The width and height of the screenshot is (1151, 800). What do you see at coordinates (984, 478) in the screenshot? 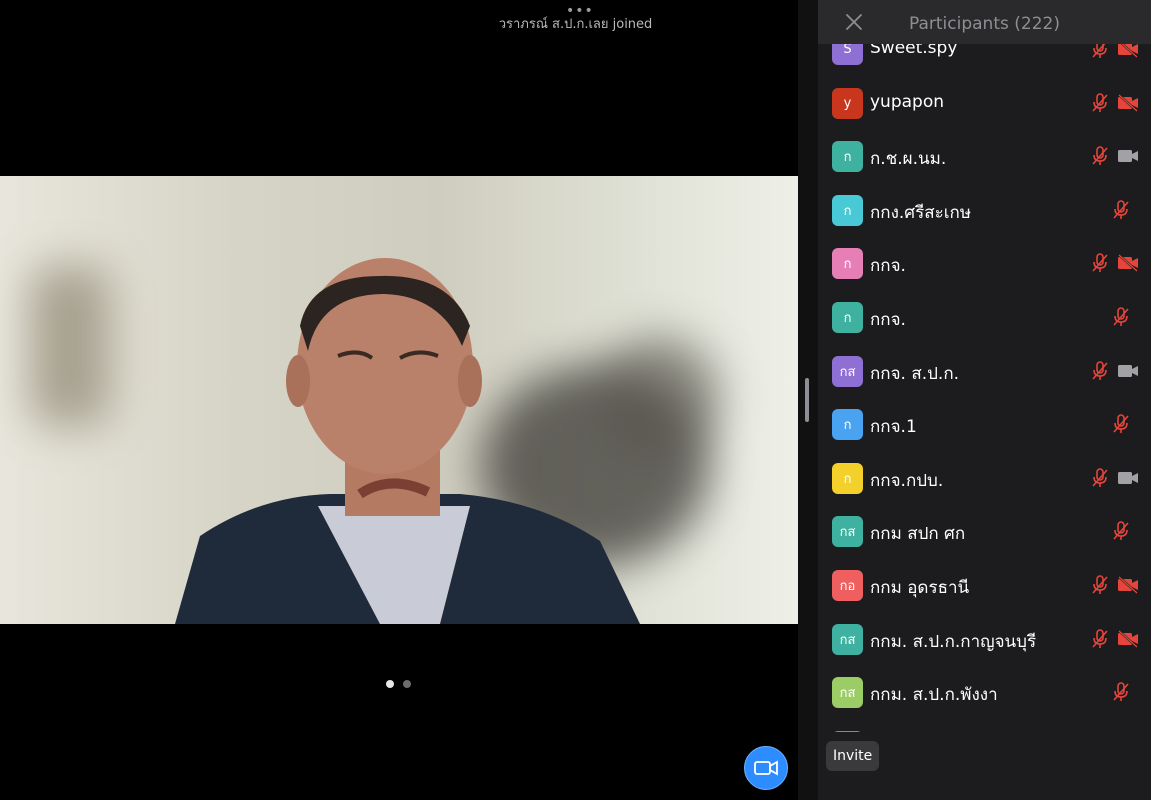
I see `participant-row: ก กกจ.กปบ.` at bounding box center [984, 478].